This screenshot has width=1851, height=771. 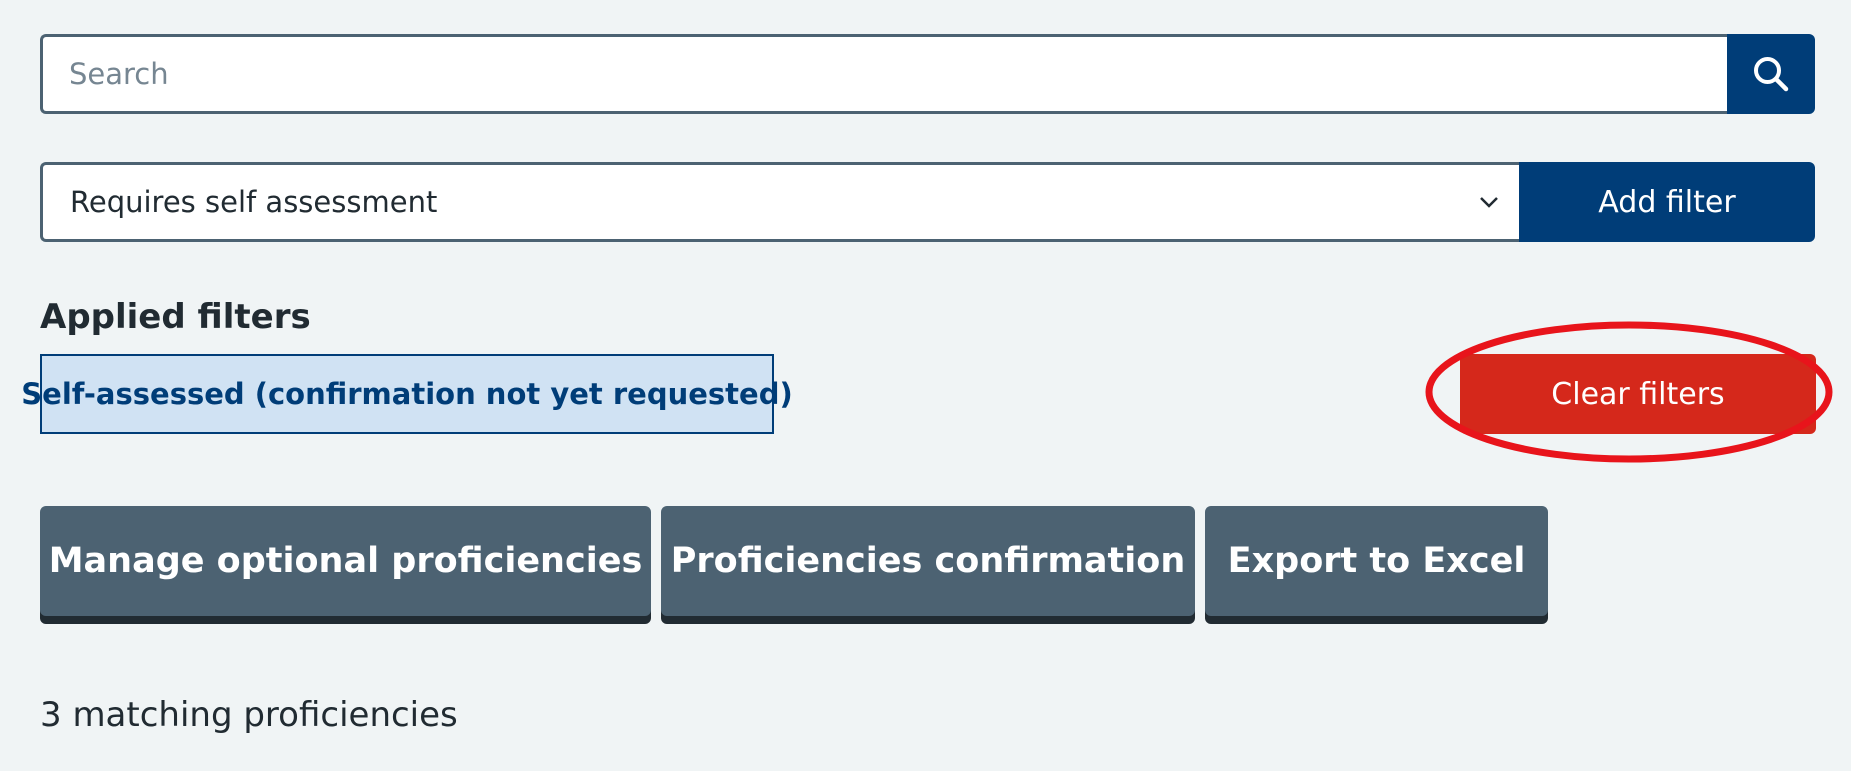 What do you see at coordinates (175, 317) in the screenshot?
I see `applied-filters-heading: Applied filters` at bounding box center [175, 317].